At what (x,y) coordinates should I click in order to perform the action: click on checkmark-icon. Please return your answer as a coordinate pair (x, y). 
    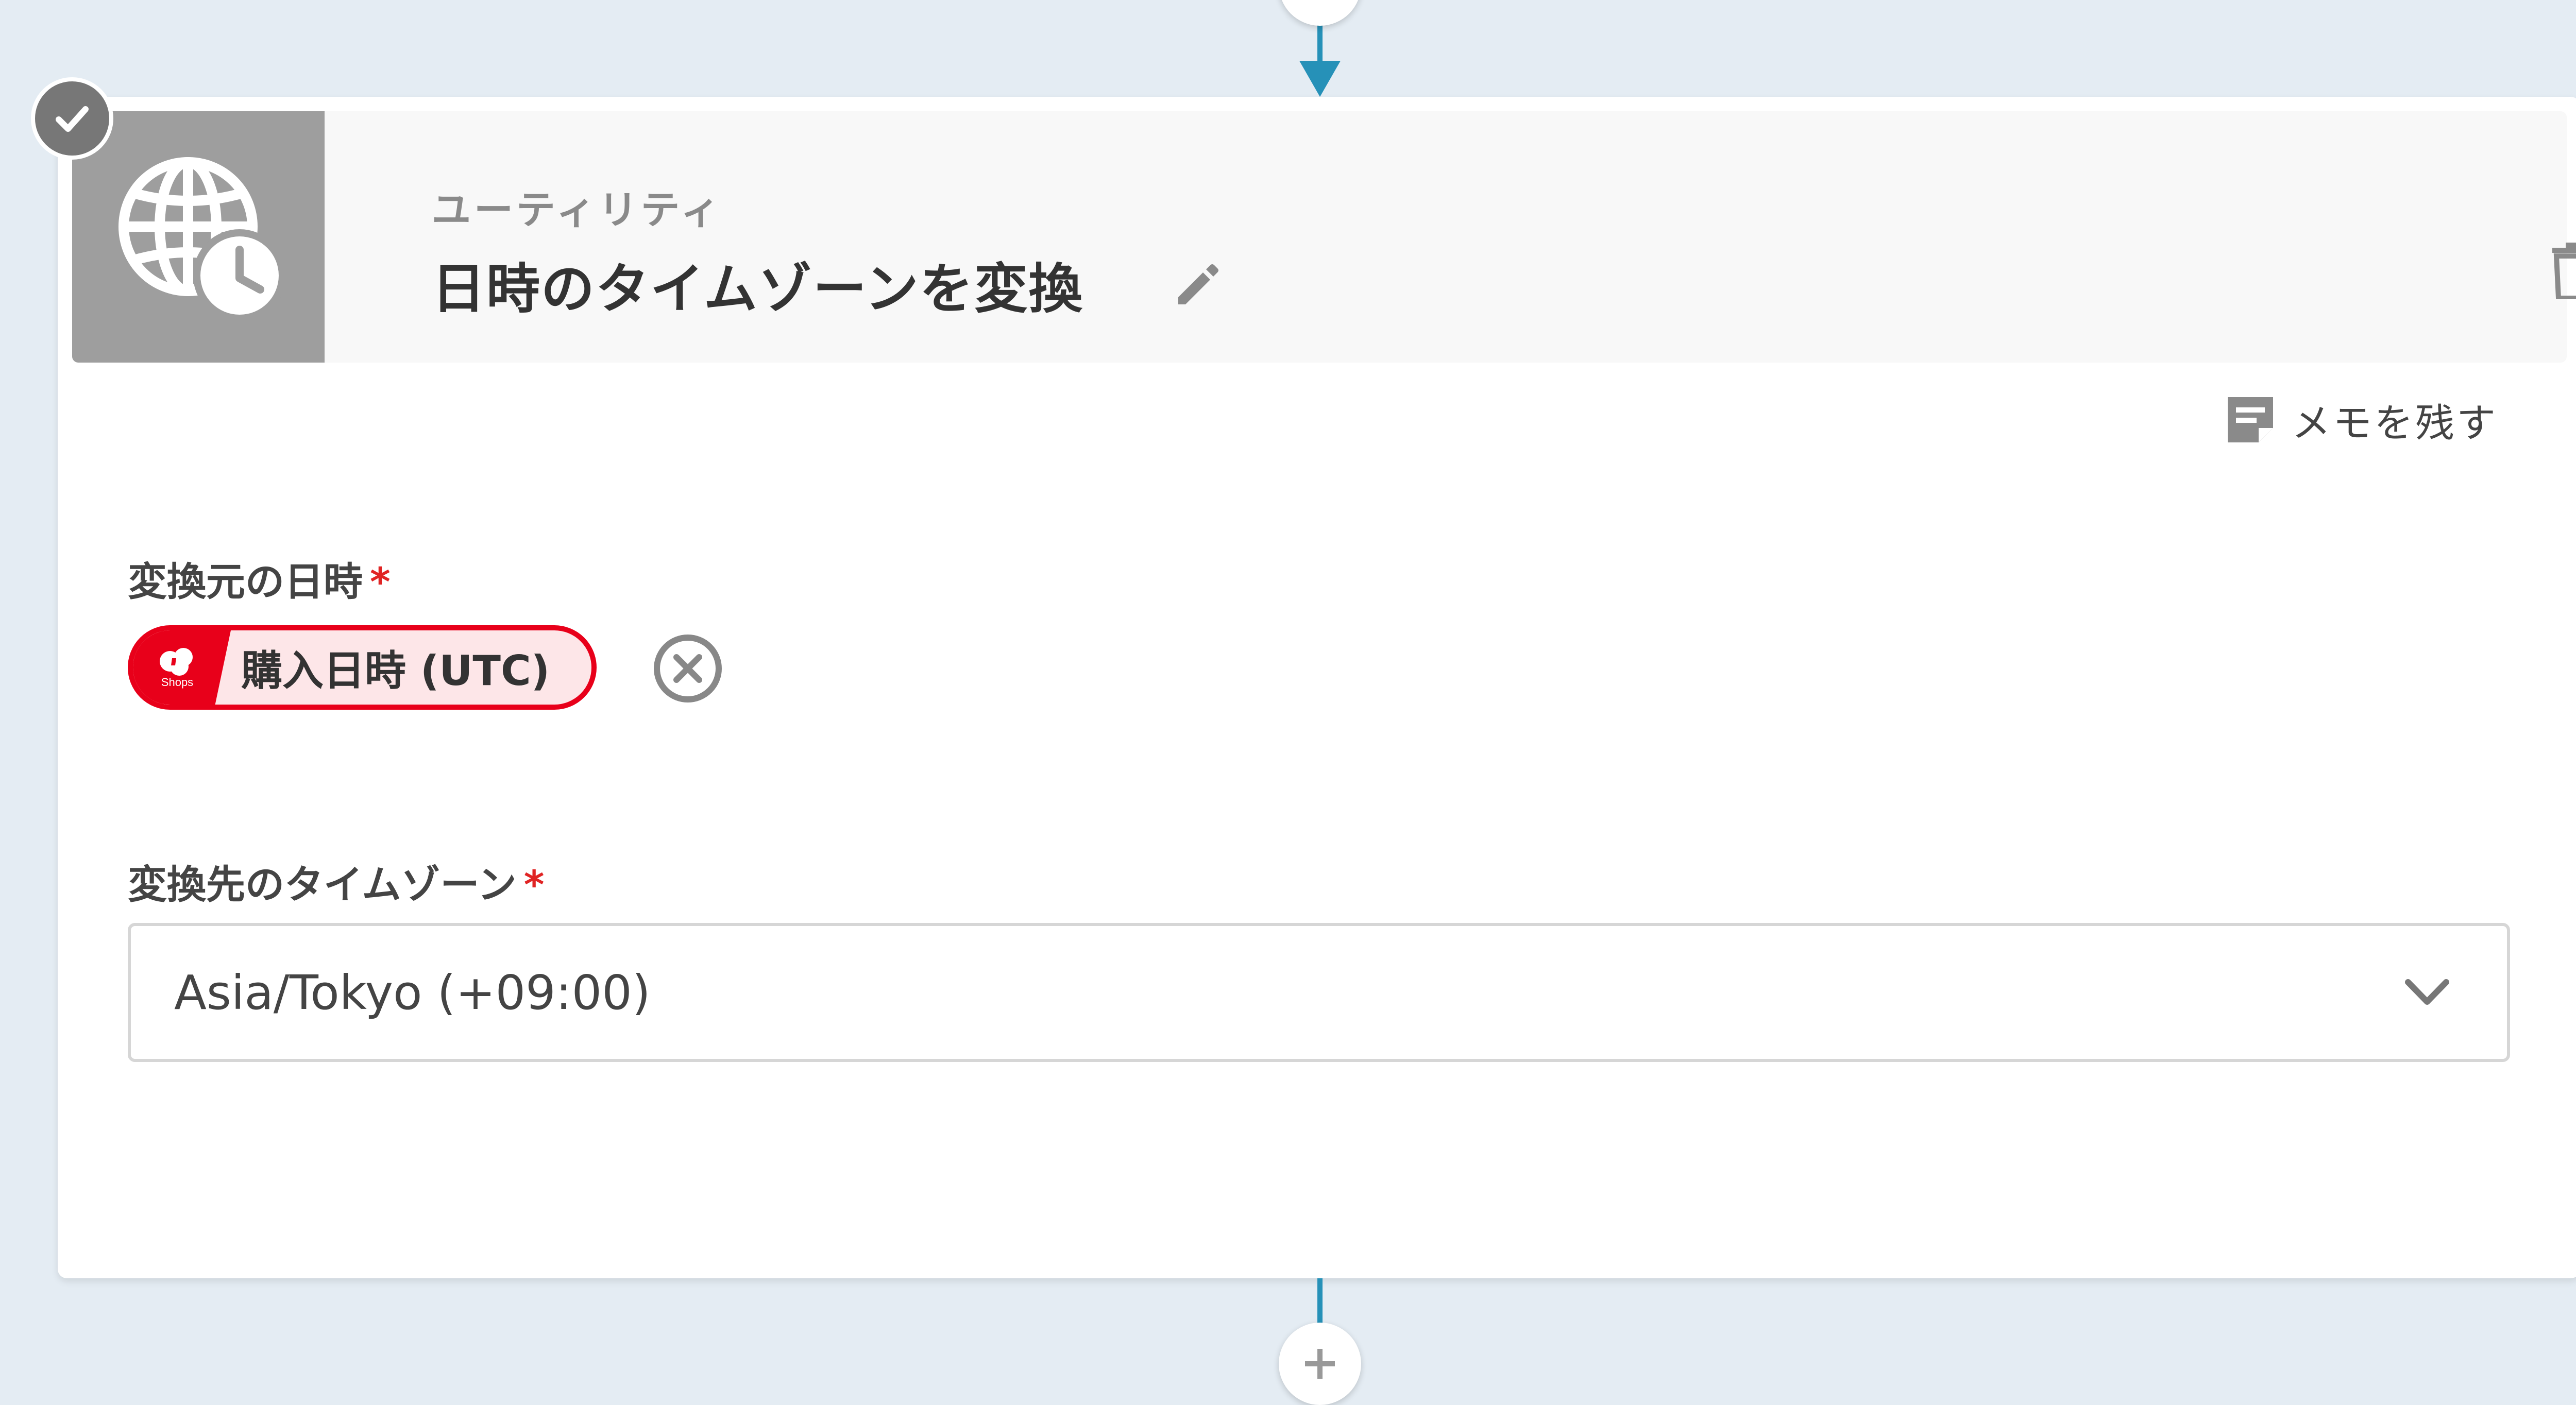
    Looking at the image, I should click on (72, 119).